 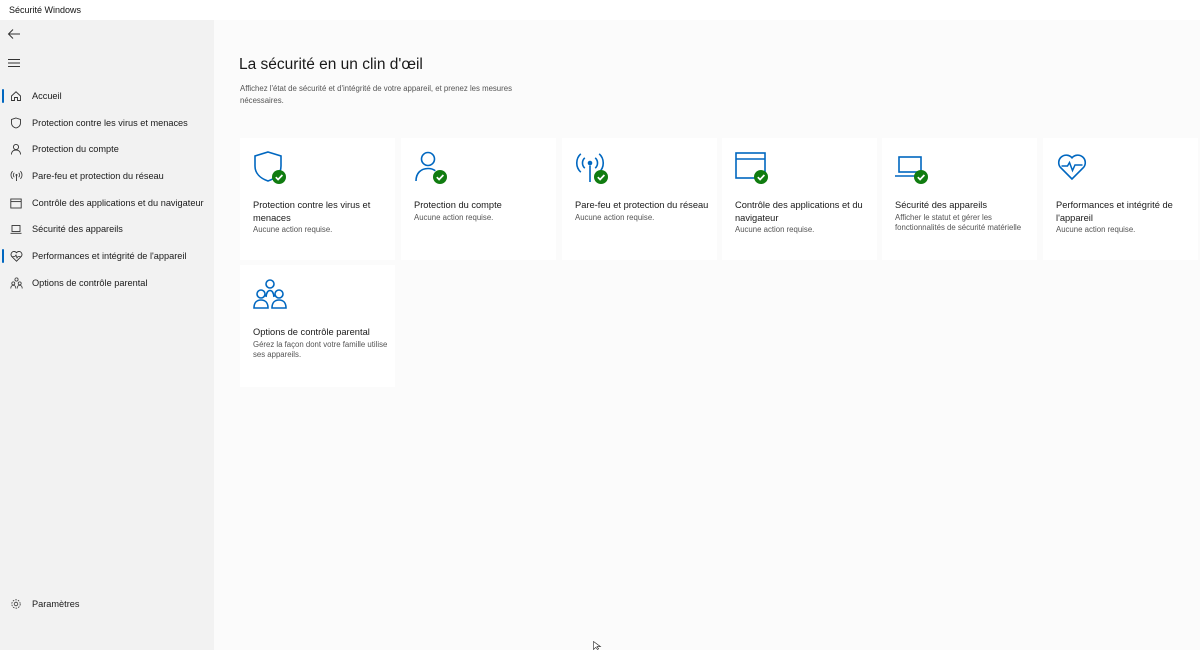 I want to click on wifi-antenna-icon, so click(x=16, y=176).